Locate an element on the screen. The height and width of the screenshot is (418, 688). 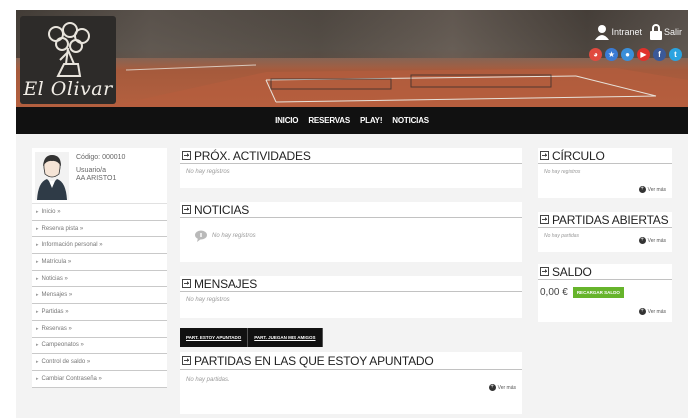
saldo-row: 0,00 € RECARGAR SALDO is located at coordinates (605, 289).